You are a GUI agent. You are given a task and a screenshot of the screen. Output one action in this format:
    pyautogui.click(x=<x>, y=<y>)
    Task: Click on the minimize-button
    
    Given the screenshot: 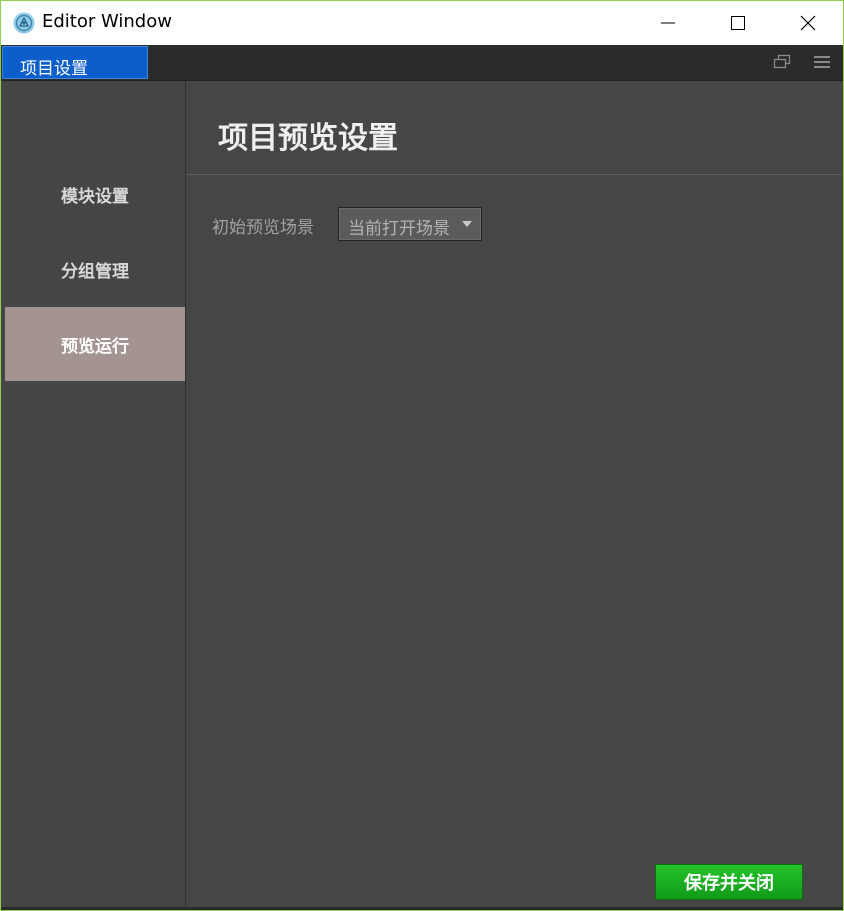 What is the action you would take?
    pyautogui.click(x=668, y=23)
    